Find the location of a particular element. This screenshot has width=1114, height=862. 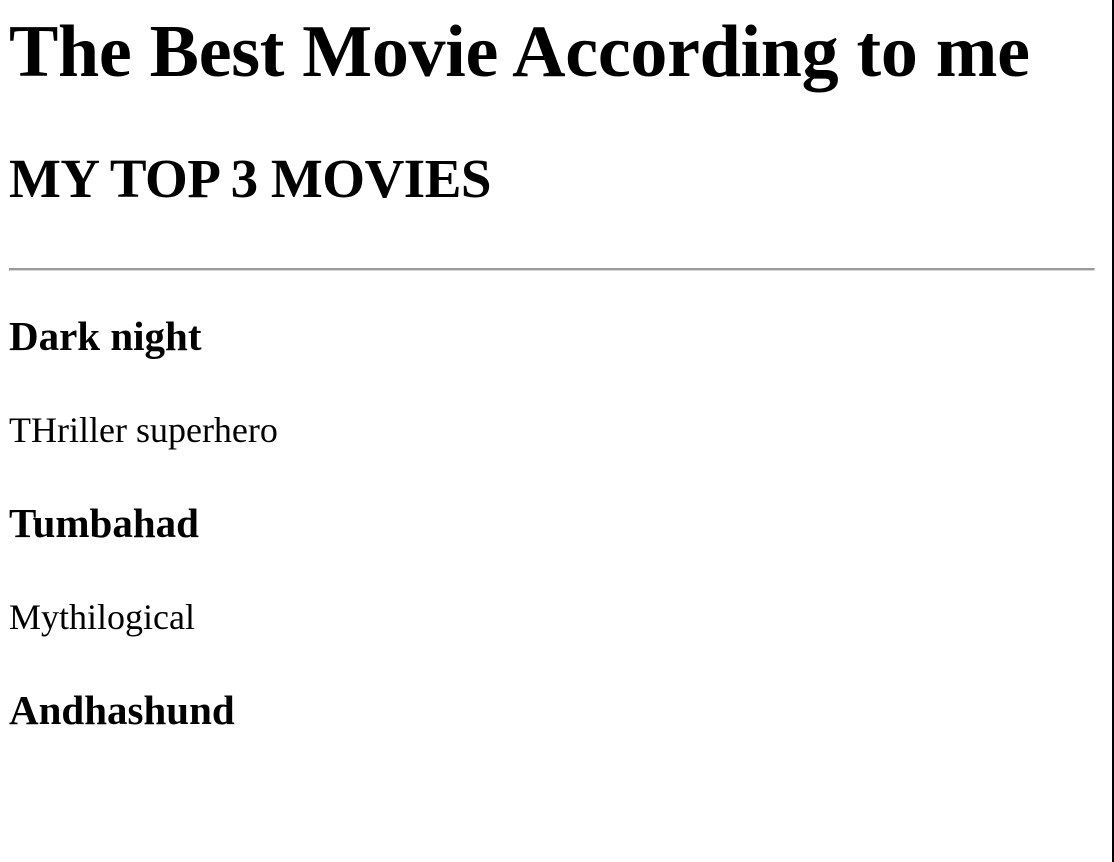

page-title: The Best Movie According to me is located at coordinates (519, 52).